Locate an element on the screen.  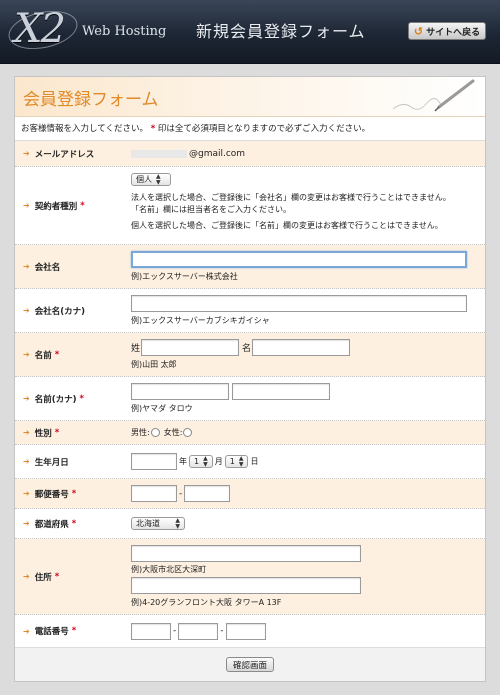
phone-3-input is located at coordinates (245, 631).